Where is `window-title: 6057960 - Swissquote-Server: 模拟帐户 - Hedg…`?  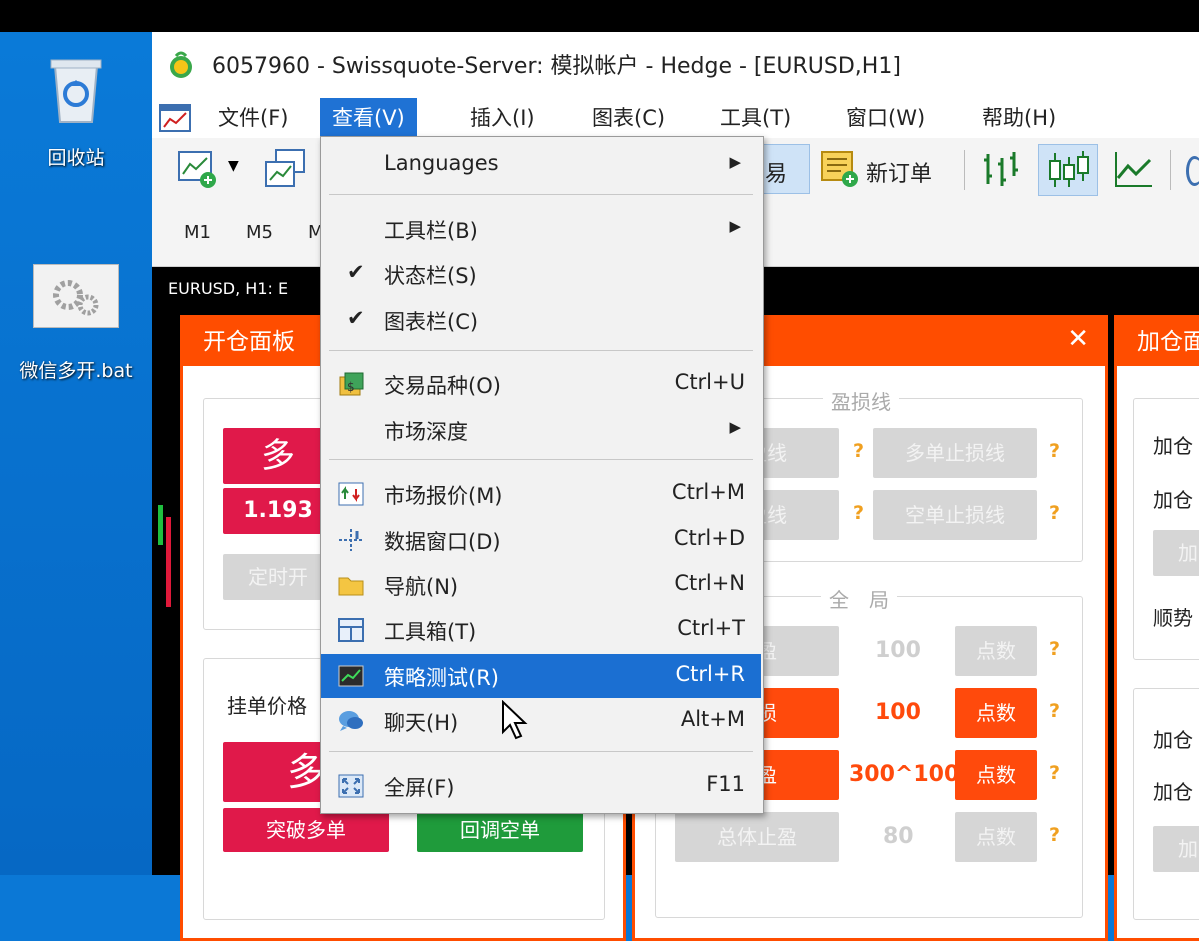 window-title: 6057960 - Swissquote-Server: 模拟帐户 - Hedg… is located at coordinates (556, 66).